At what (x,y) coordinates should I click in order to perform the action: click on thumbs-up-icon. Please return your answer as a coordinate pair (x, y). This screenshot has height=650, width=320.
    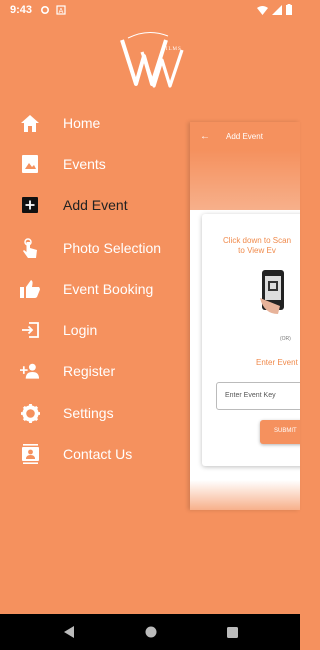
    Looking at the image, I should click on (30, 289).